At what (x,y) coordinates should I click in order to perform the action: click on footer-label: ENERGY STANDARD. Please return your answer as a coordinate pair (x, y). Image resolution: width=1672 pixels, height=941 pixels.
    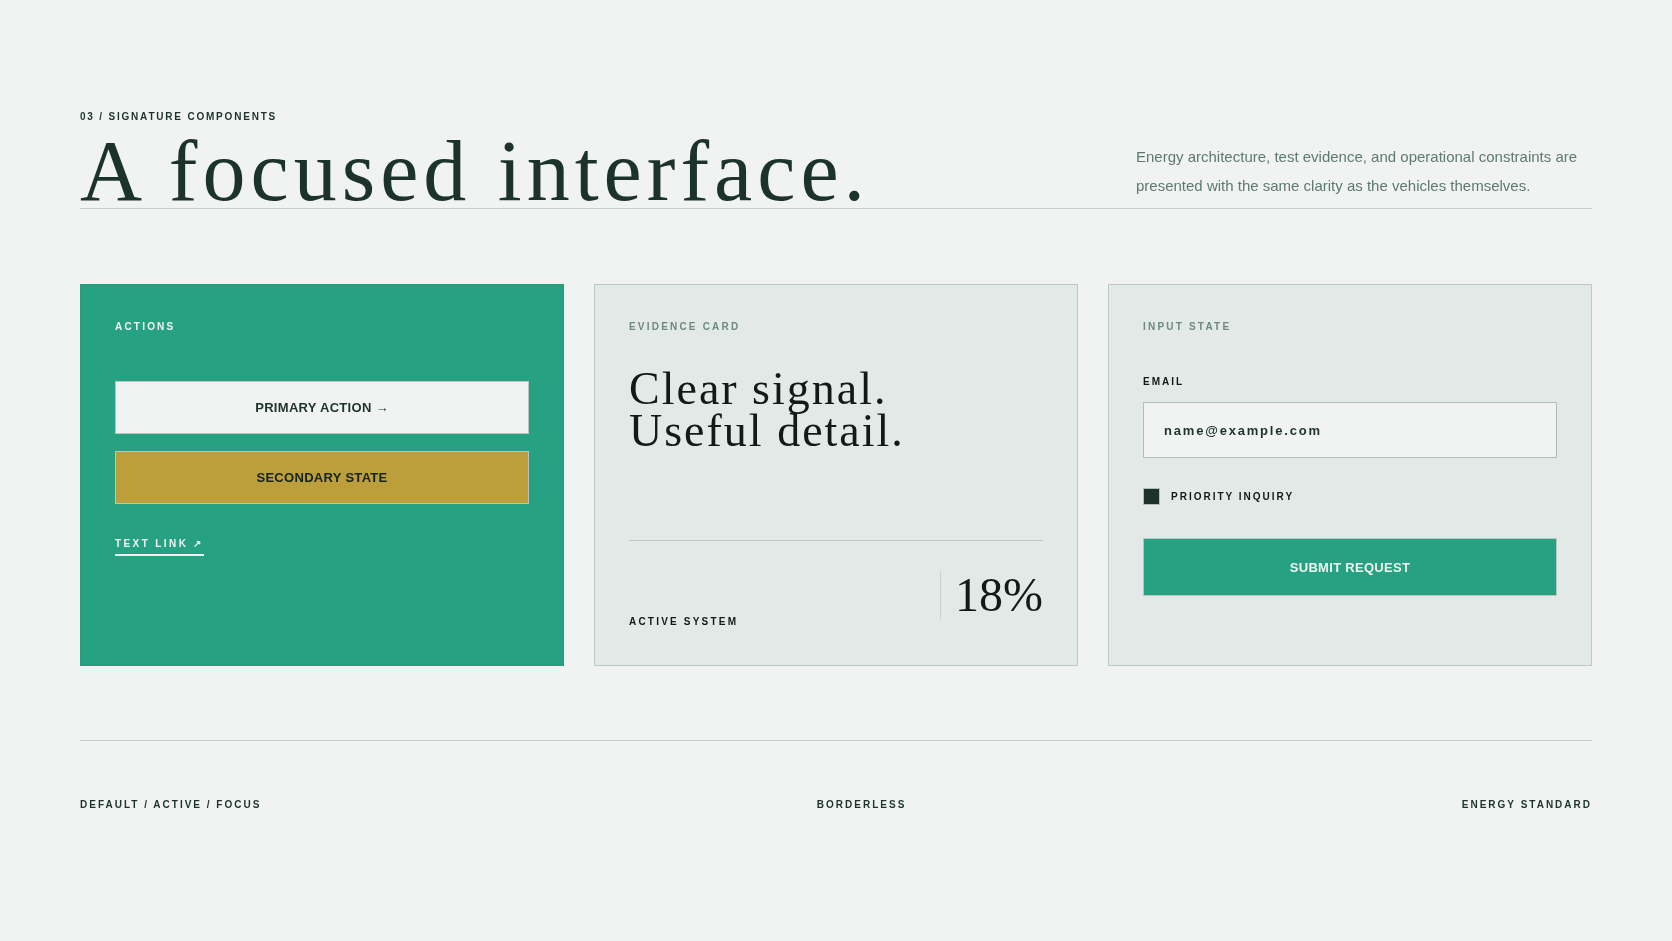
    Looking at the image, I should click on (1526, 804).